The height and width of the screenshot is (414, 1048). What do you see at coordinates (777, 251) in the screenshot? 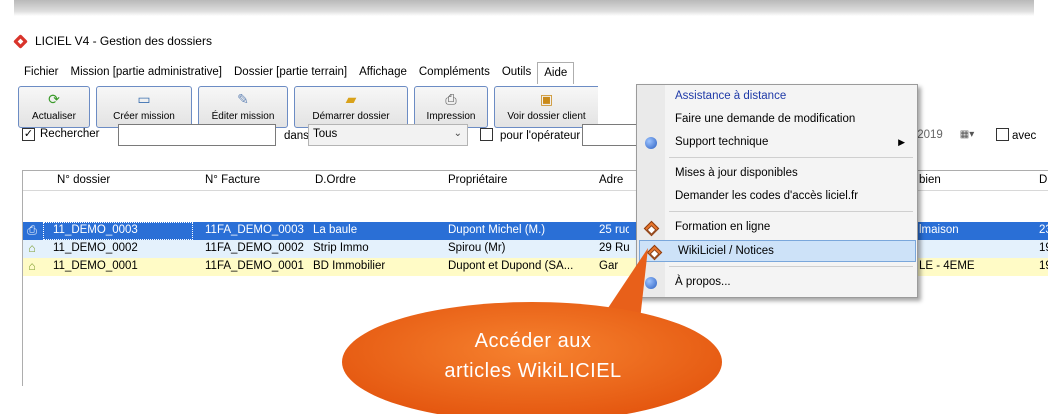
I see `menu-item-wikiliciel: WikiLiciel / Notices` at bounding box center [777, 251].